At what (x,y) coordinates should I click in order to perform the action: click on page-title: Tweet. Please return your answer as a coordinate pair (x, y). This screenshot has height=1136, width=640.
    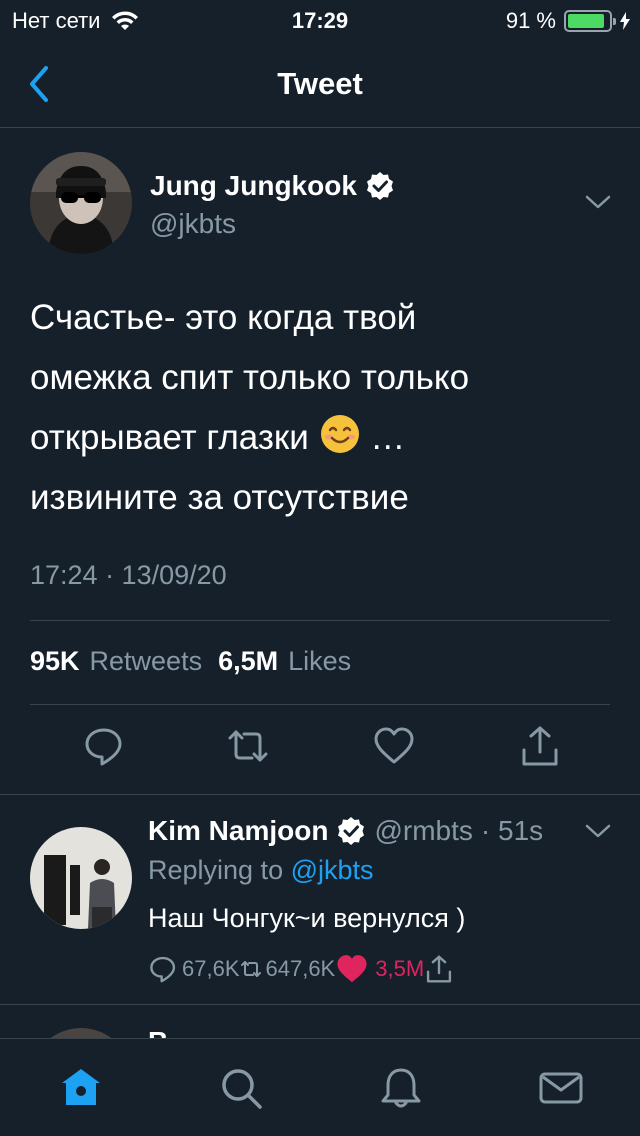
    Looking at the image, I should click on (320, 83).